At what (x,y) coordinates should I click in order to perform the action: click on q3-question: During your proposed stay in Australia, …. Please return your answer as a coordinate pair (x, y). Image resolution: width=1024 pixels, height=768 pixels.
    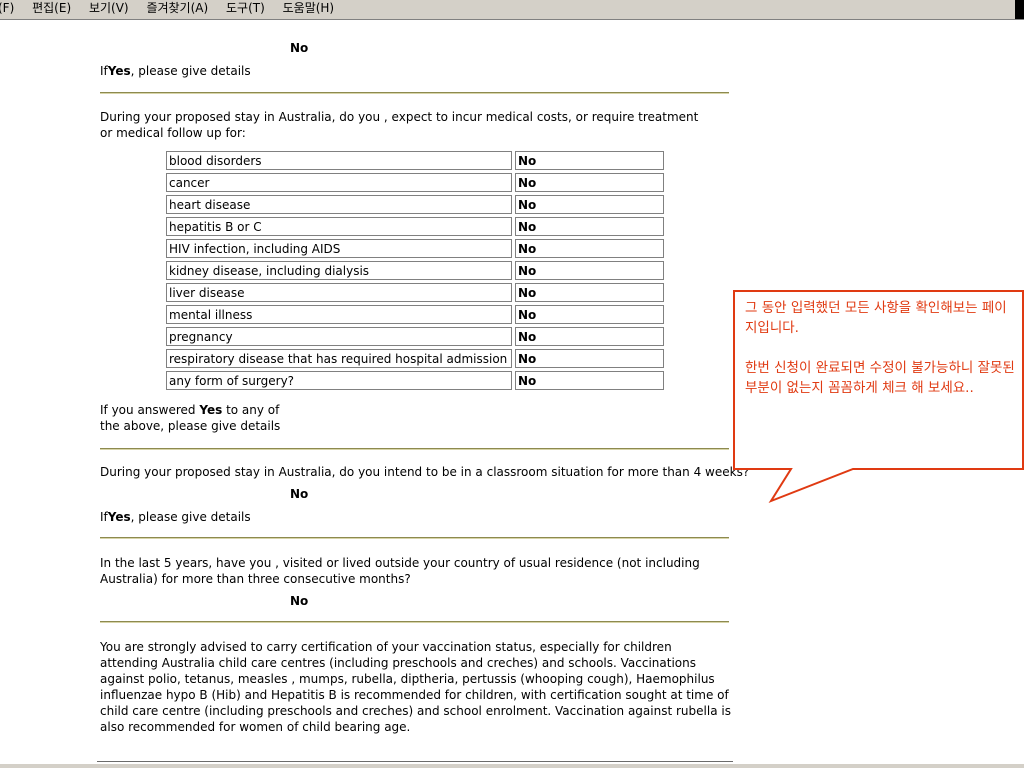
    Looking at the image, I should click on (425, 472).